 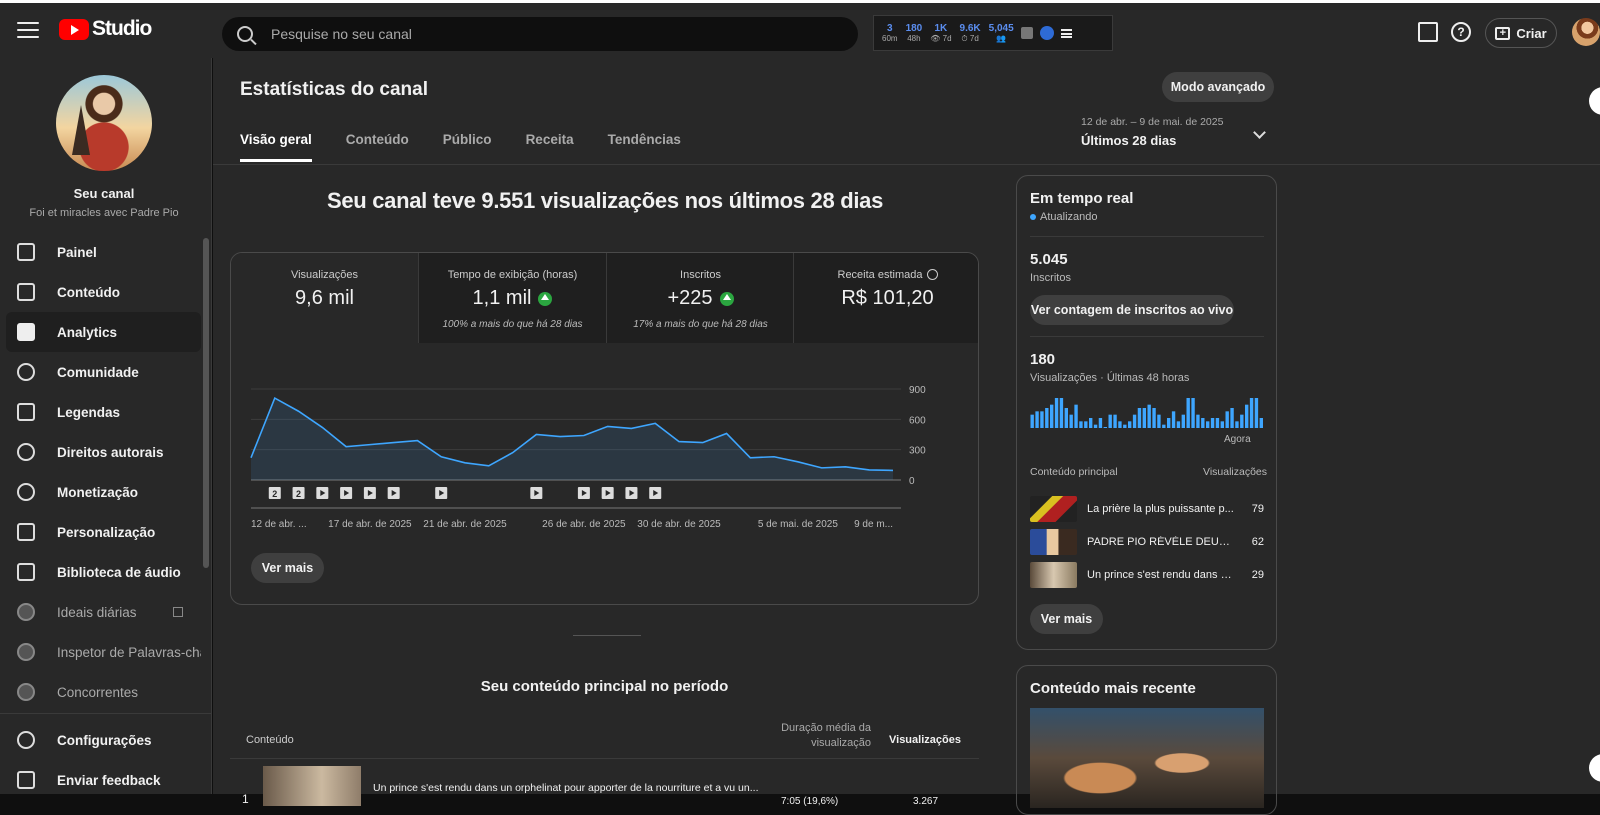 I want to click on metric-label: Tempo de exibição (horas), so click(x=512, y=275).